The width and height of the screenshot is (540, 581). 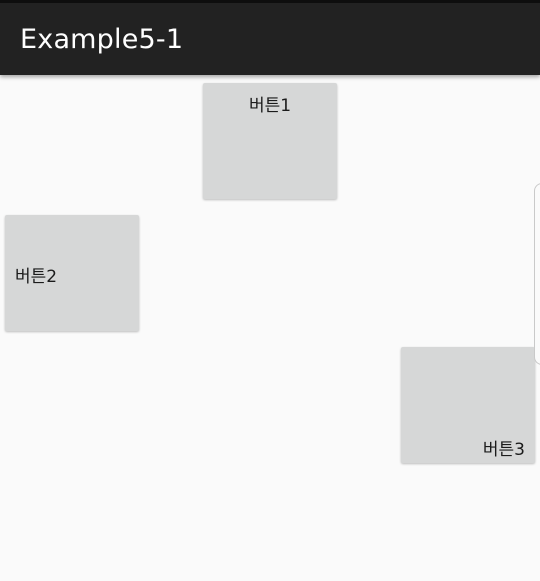 What do you see at coordinates (72, 273) in the screenshot?
I see `button-2: 버튼2` at bounding box center [72, 273].